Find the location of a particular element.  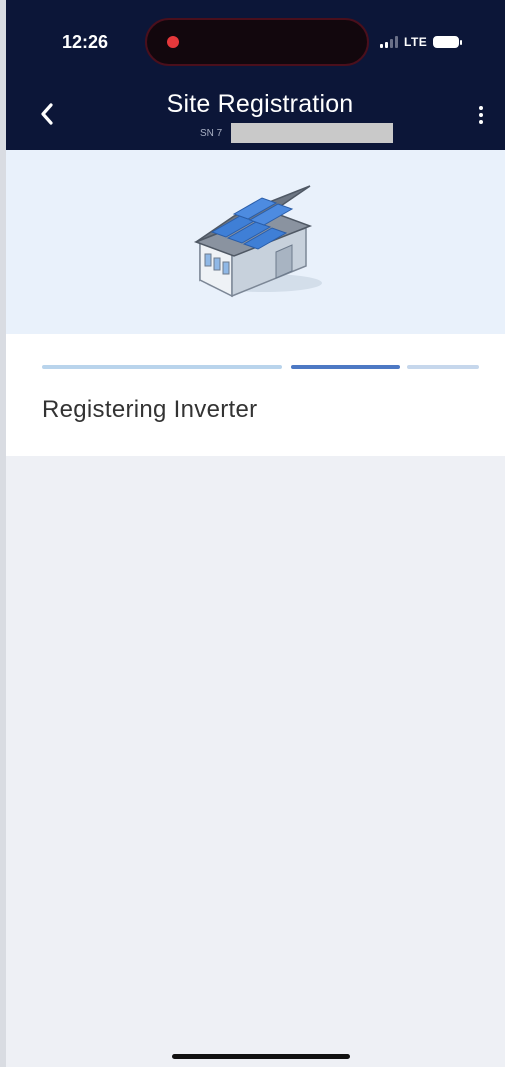

serial-number: SN 7 is located at coordinates (296, 133).